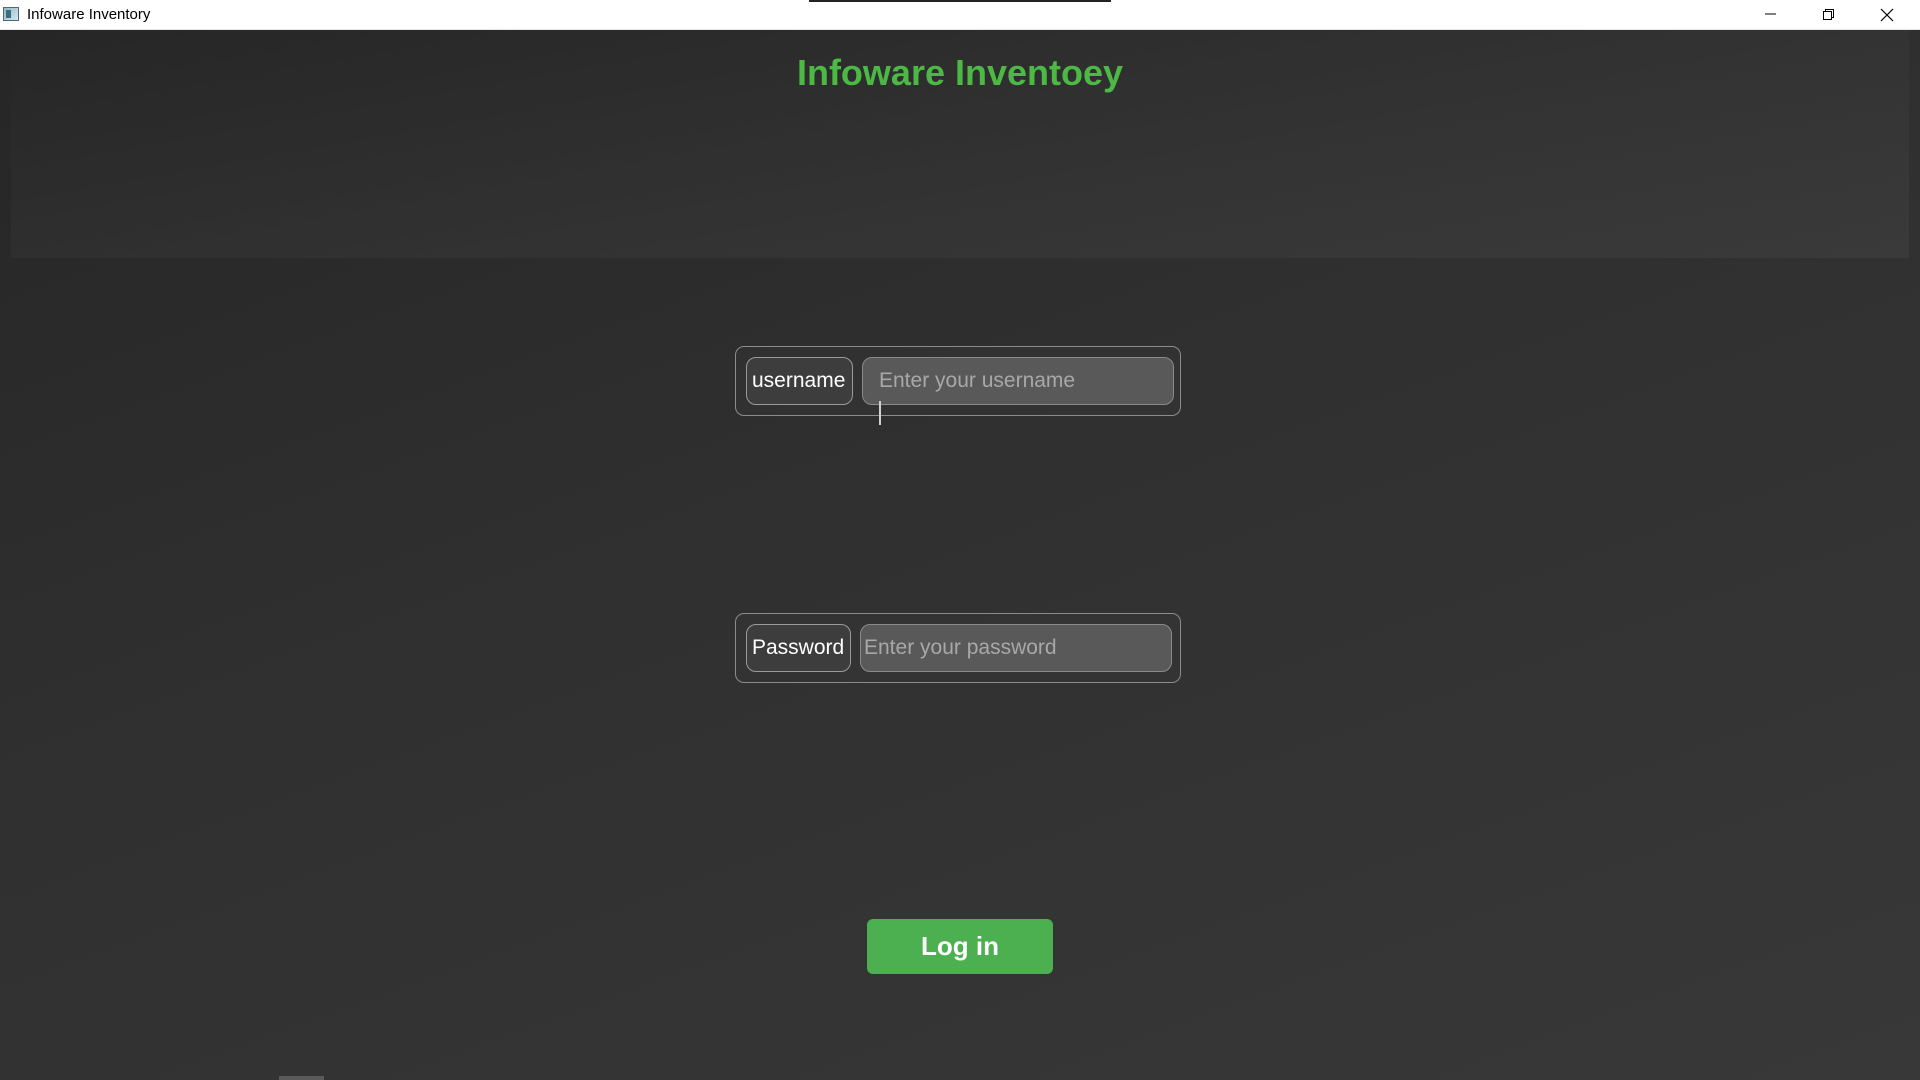 Image resolution: width=1920 pixels, height=1080 pixels. I want to click on login-button: Log in, so click(960, 946).